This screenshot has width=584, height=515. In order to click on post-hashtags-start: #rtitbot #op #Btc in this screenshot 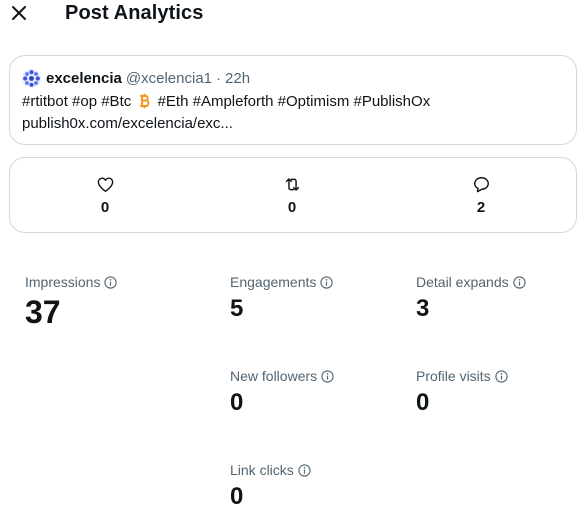, I will do `click(76, 101)`.